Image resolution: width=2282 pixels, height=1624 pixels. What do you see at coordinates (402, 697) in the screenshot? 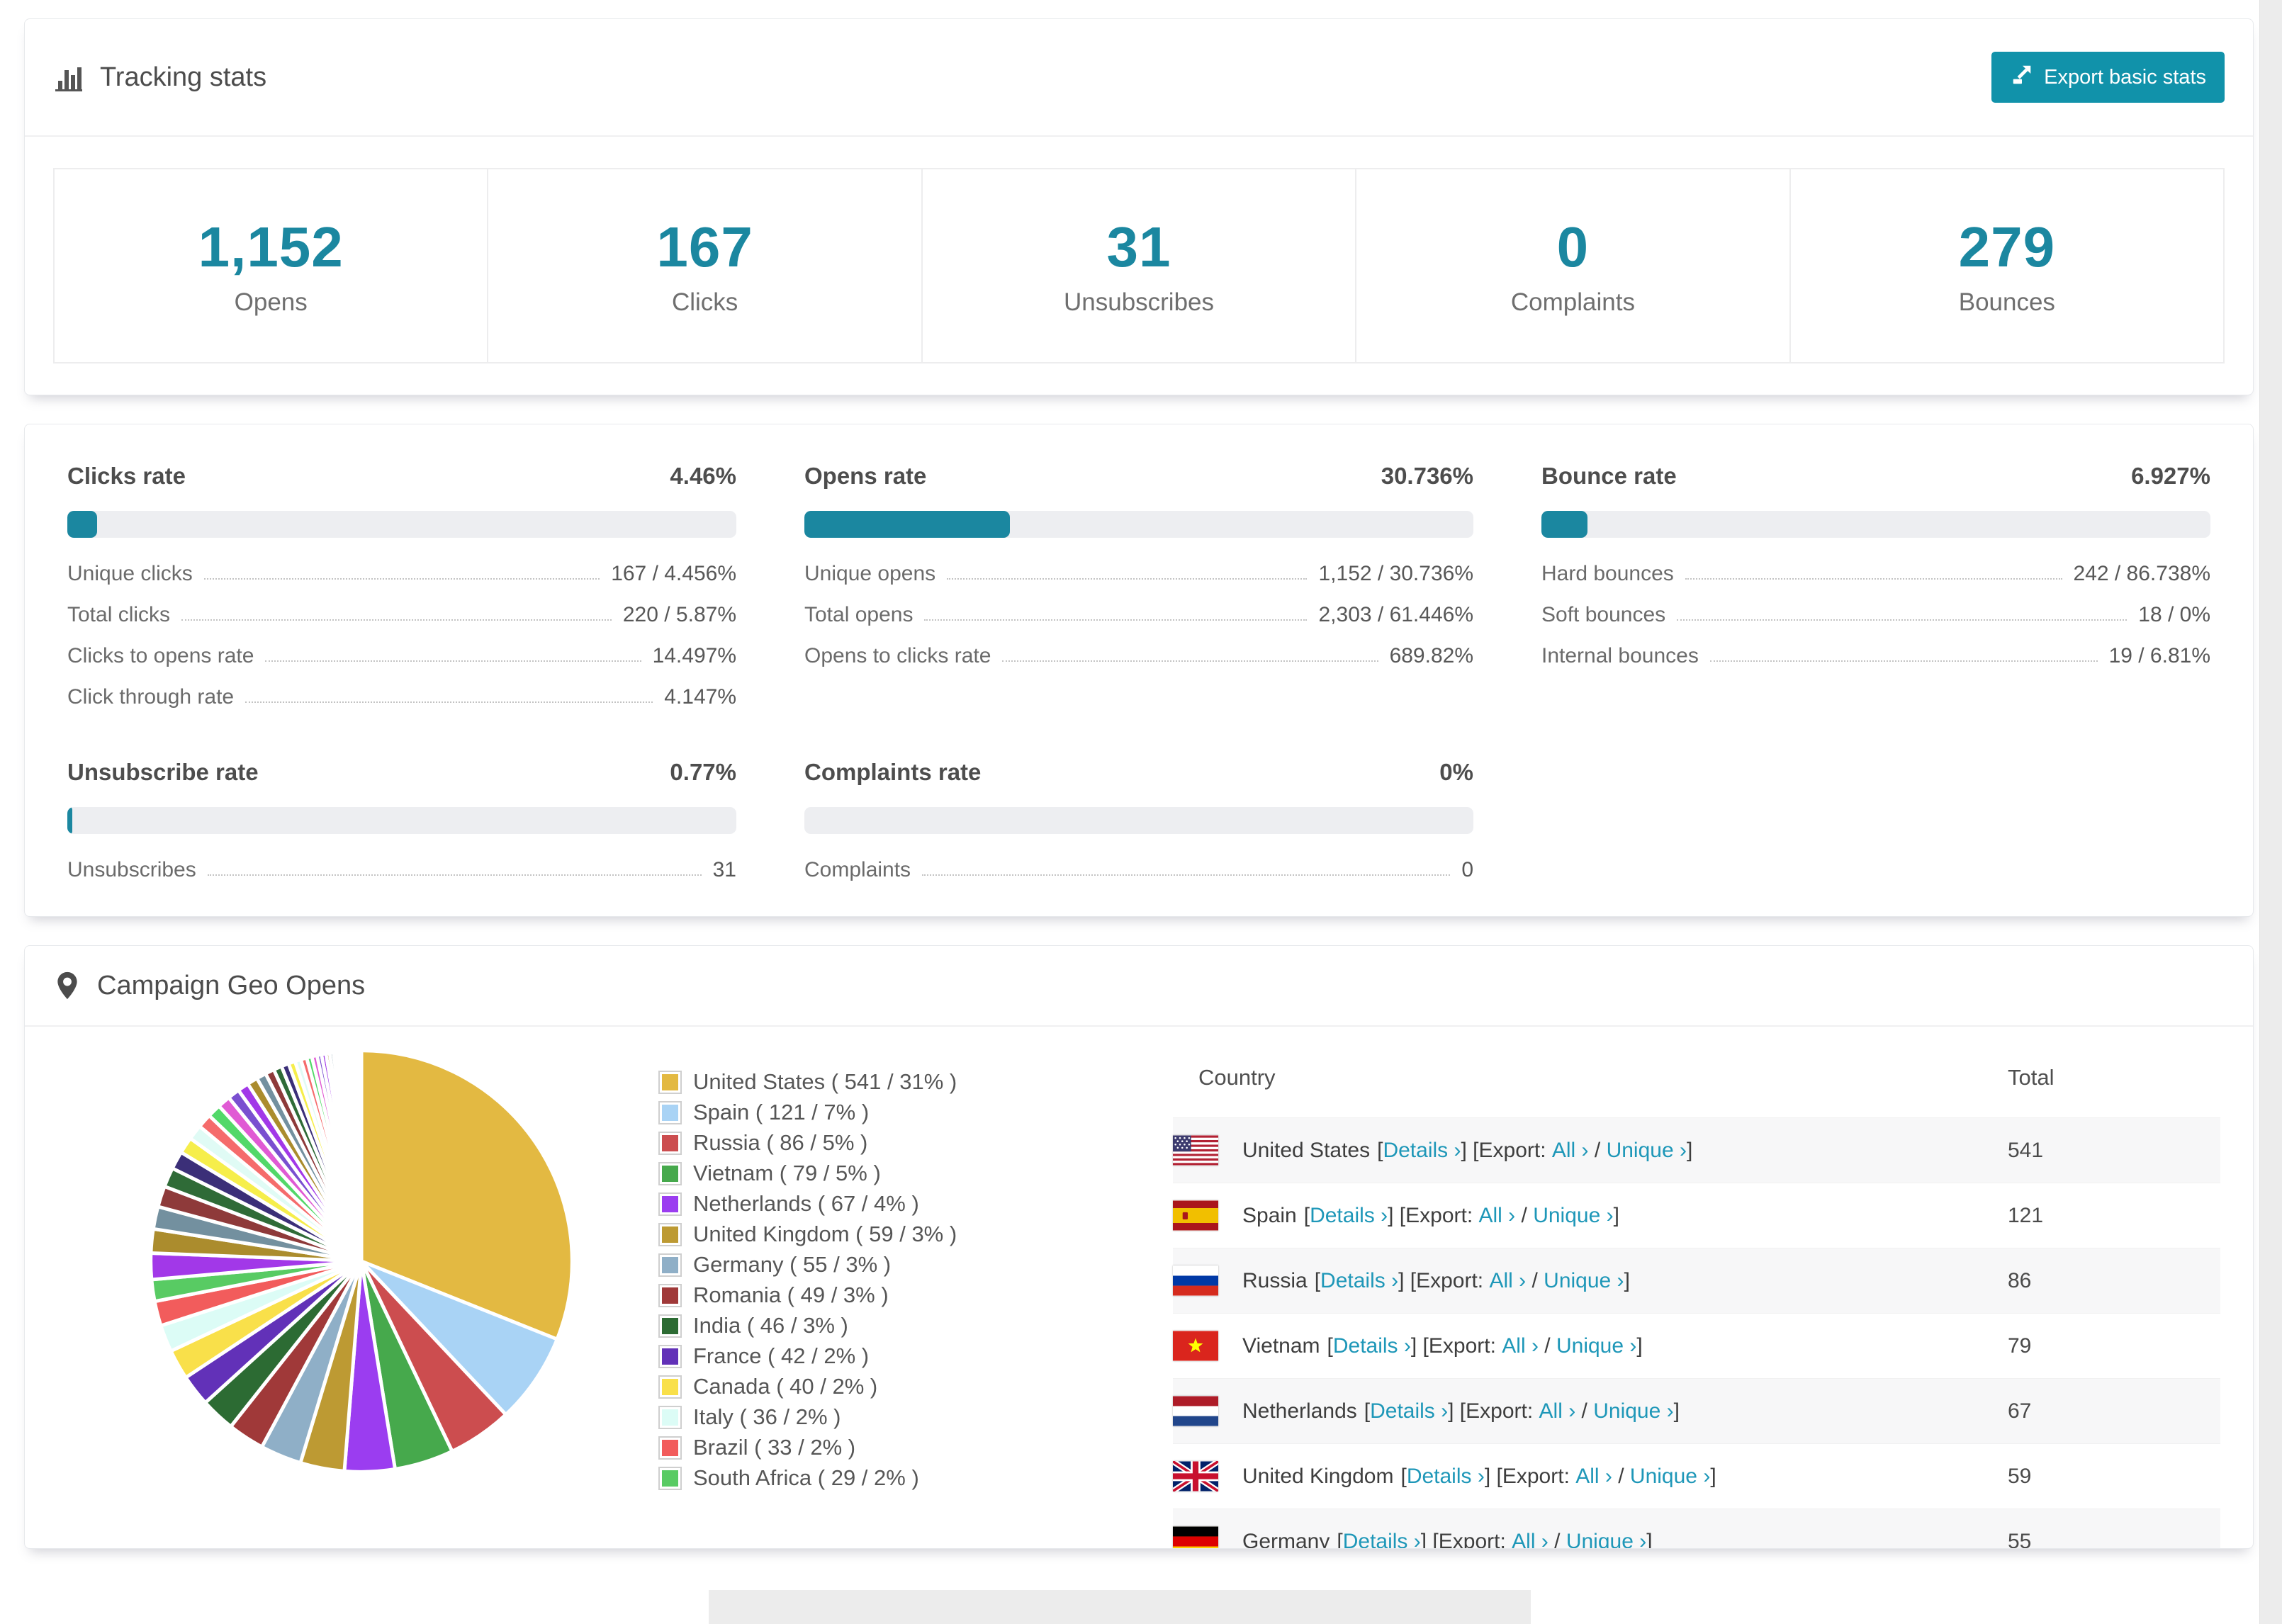
I see `rate-detail-row: Click through rate 4.147%` at bounding box center [402, 697].